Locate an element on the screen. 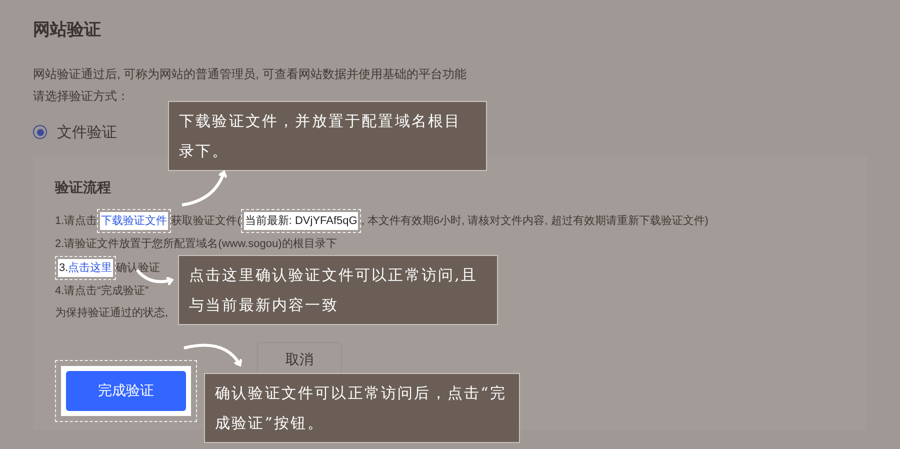 The width and height of the screenshot is (900, 449). callout: 点击这里确认验证文件可以正常访问,且与当前最新内容一致 is located at coordinates (338, 290).